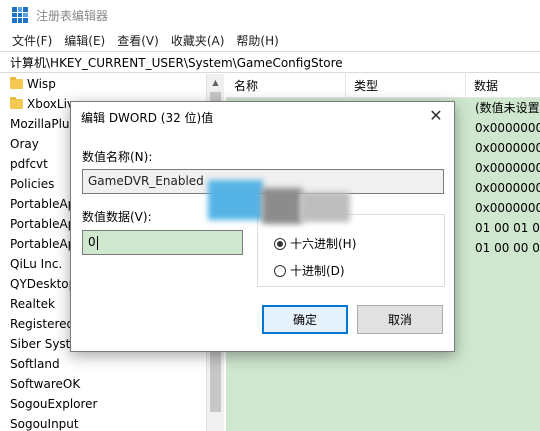 This screenshot has height=431, width=540. I want to click on tree-node: Softland, so click(103, 364).